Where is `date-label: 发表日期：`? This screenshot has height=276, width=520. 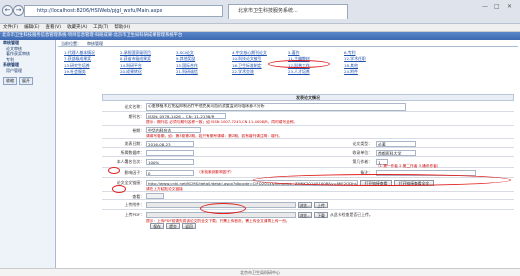
date-label: 发表日期： is located at coordinates (134, 143).